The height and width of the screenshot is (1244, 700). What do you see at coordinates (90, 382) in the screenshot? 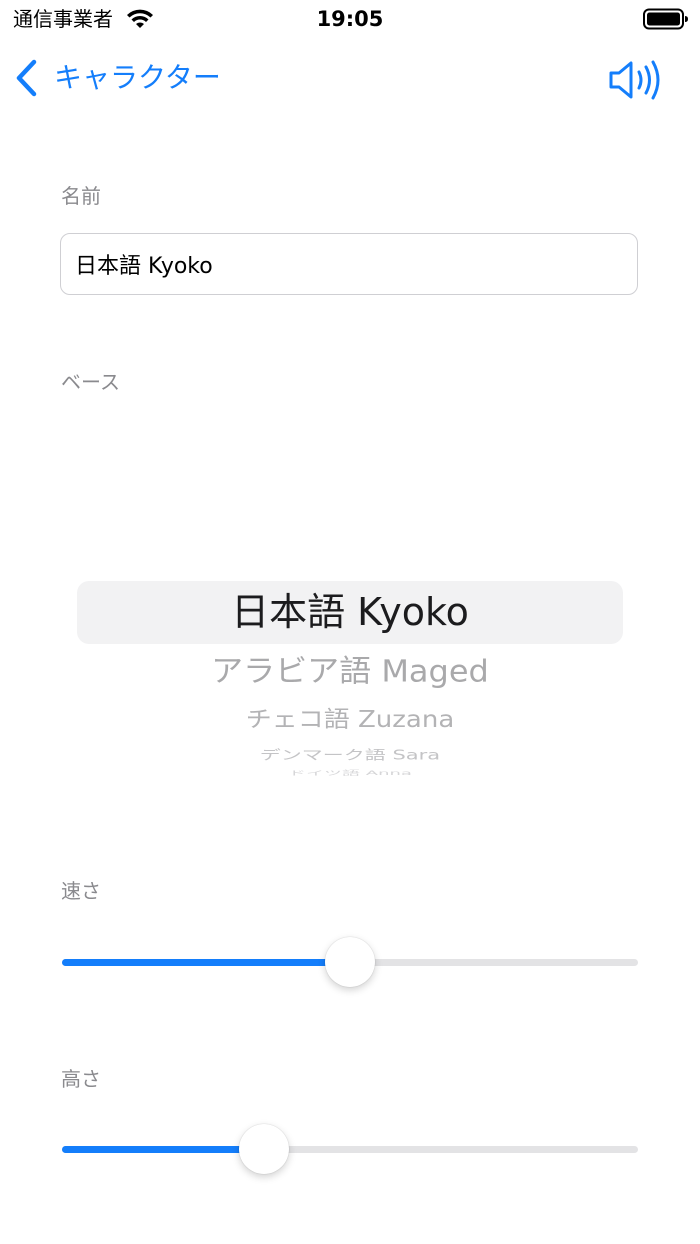
I see `base-label: ベース` at bounding box center [90, 382].